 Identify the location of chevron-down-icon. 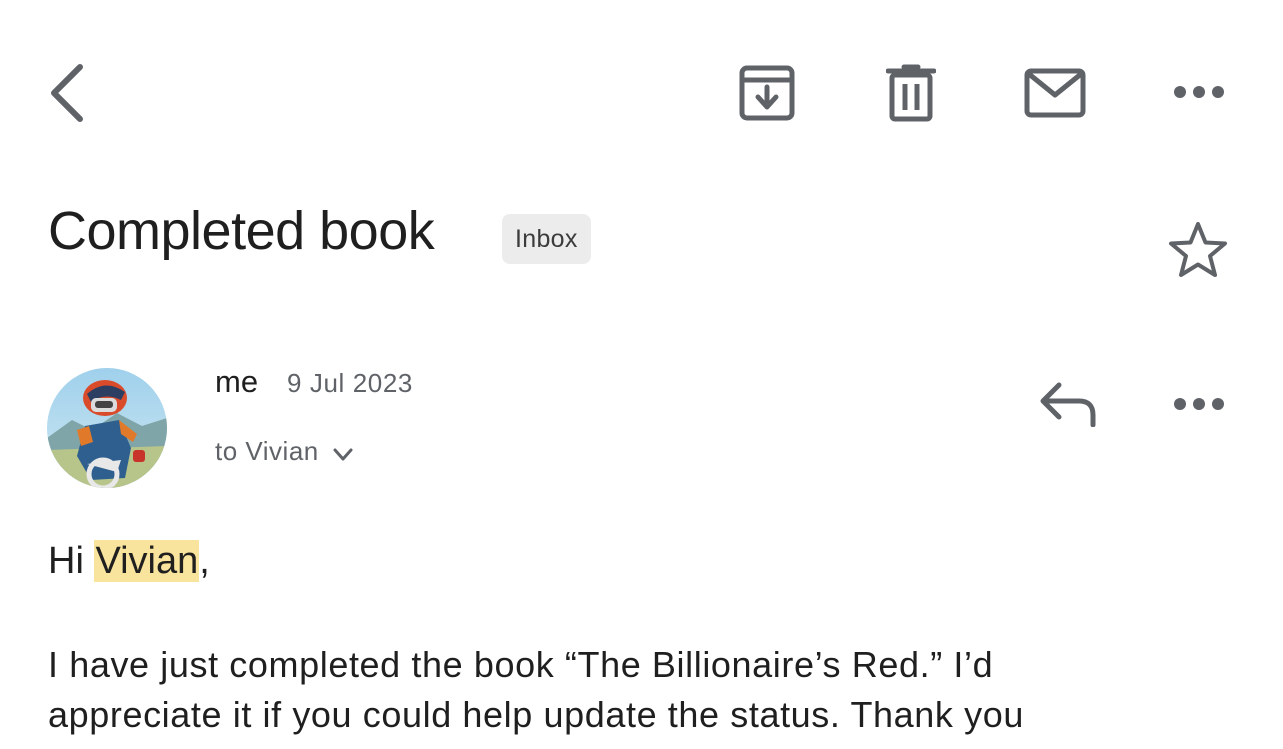
(343, 454).